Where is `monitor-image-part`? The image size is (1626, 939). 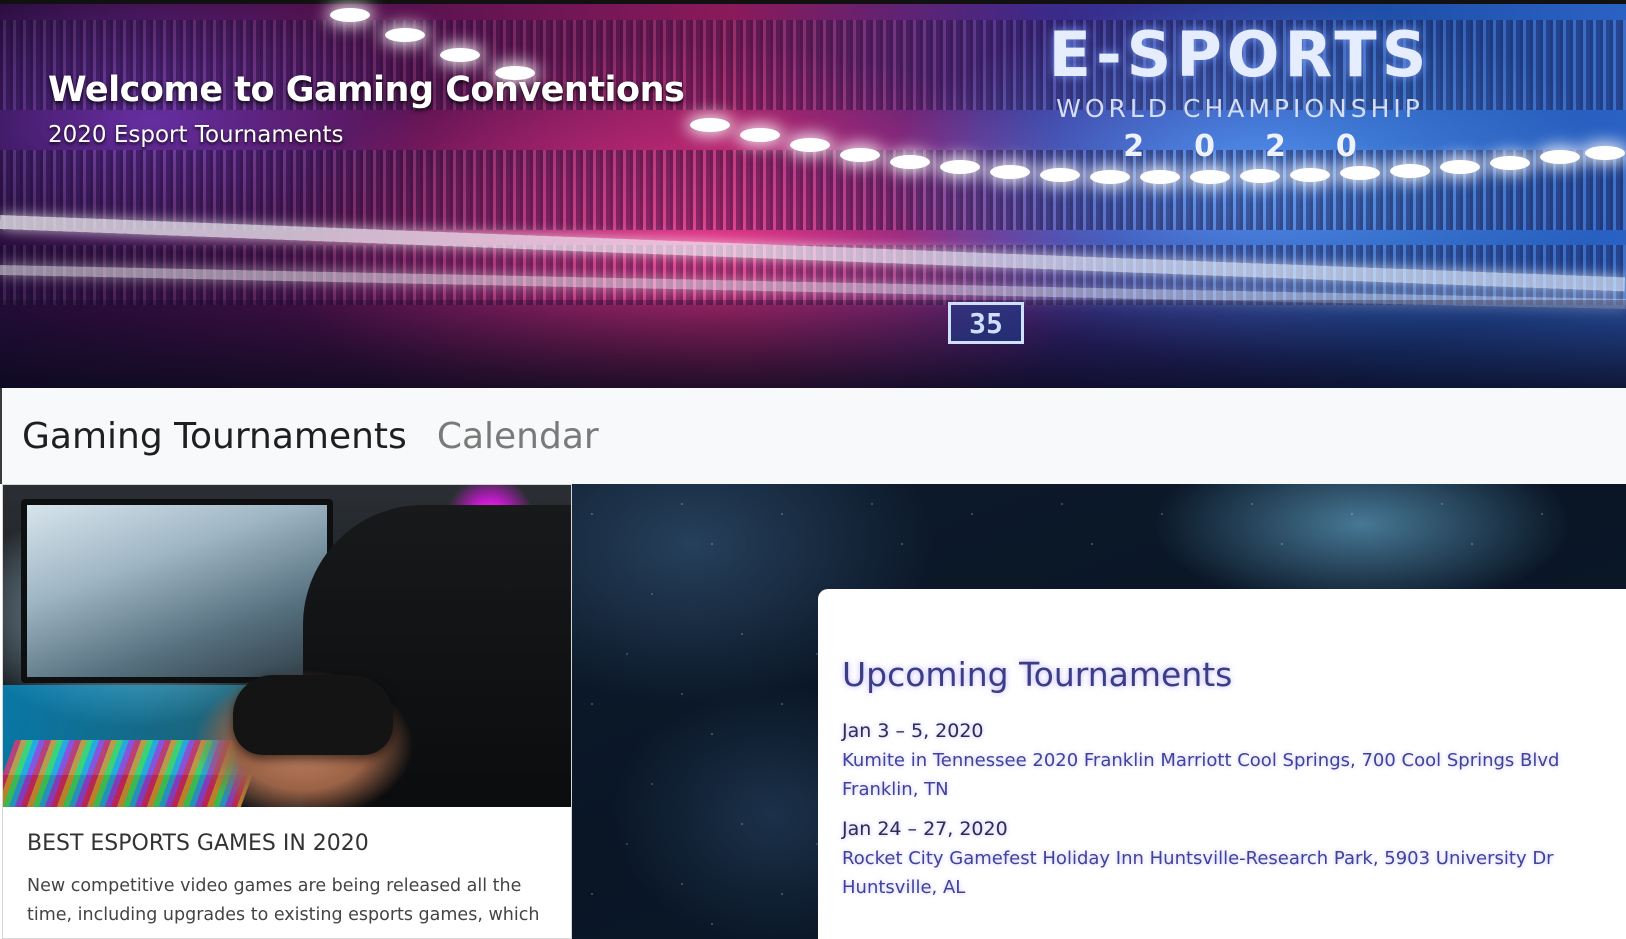 monitor-image-part is located at coordinates (177, 591).